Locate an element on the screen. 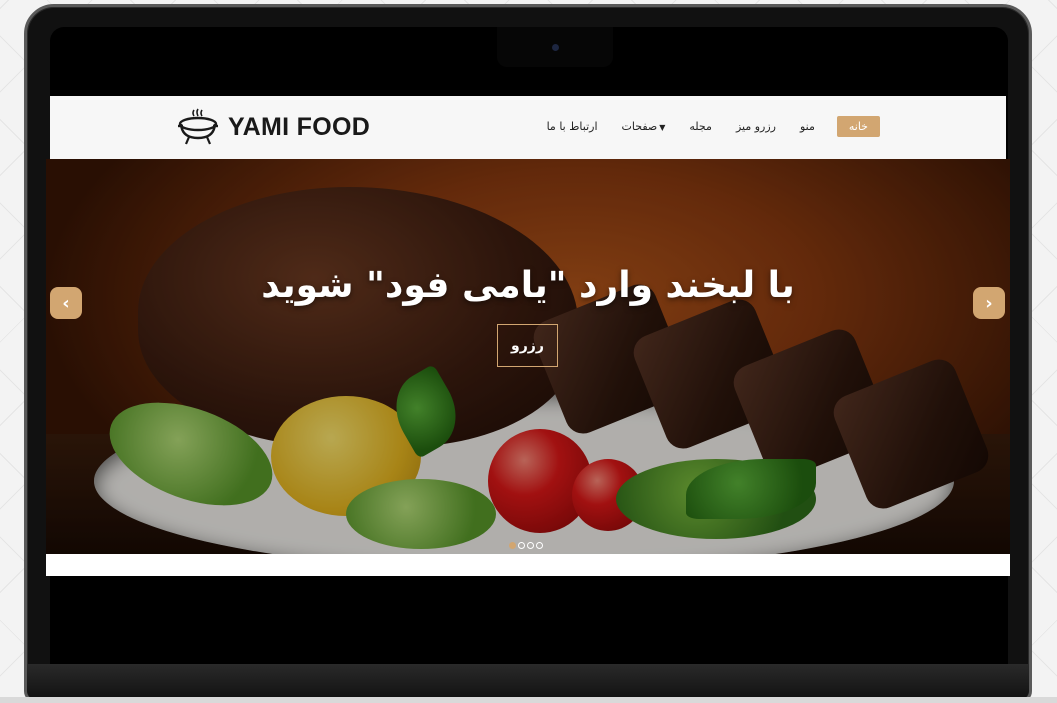  carousel-next-button: › is located at coordinates (989, 303).